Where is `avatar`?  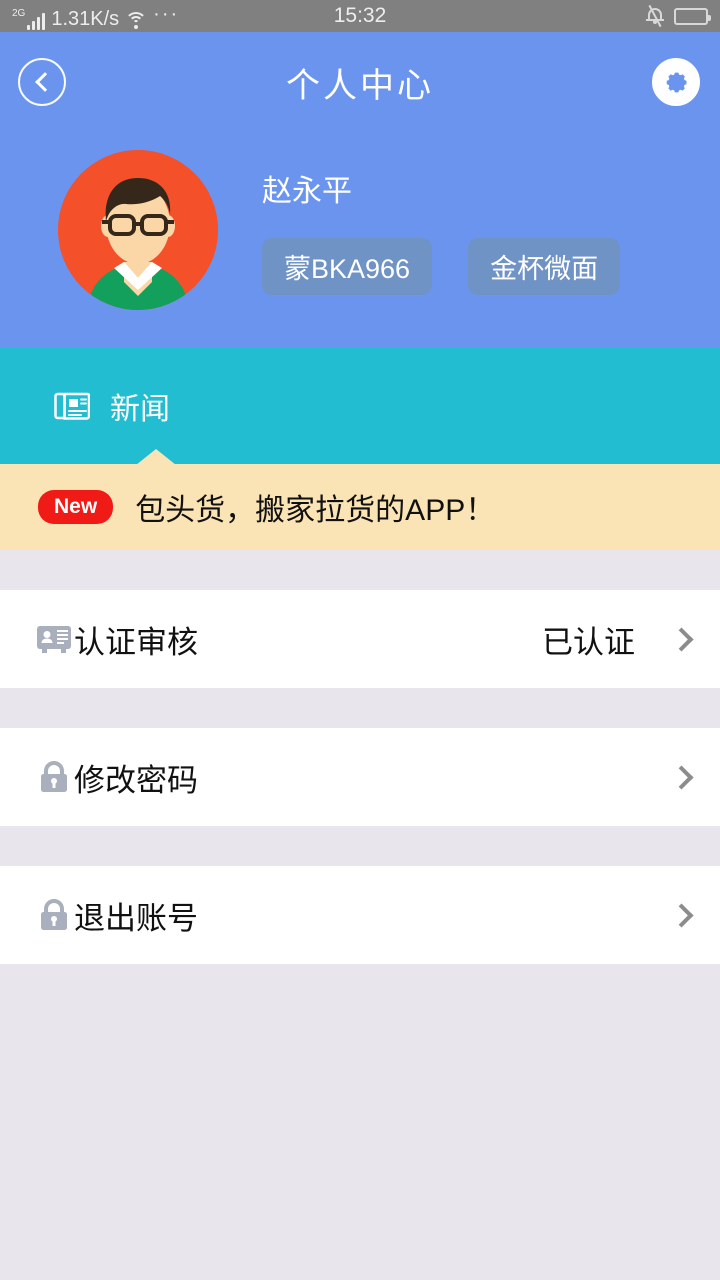
avatar is located at coordinates (138, 230).